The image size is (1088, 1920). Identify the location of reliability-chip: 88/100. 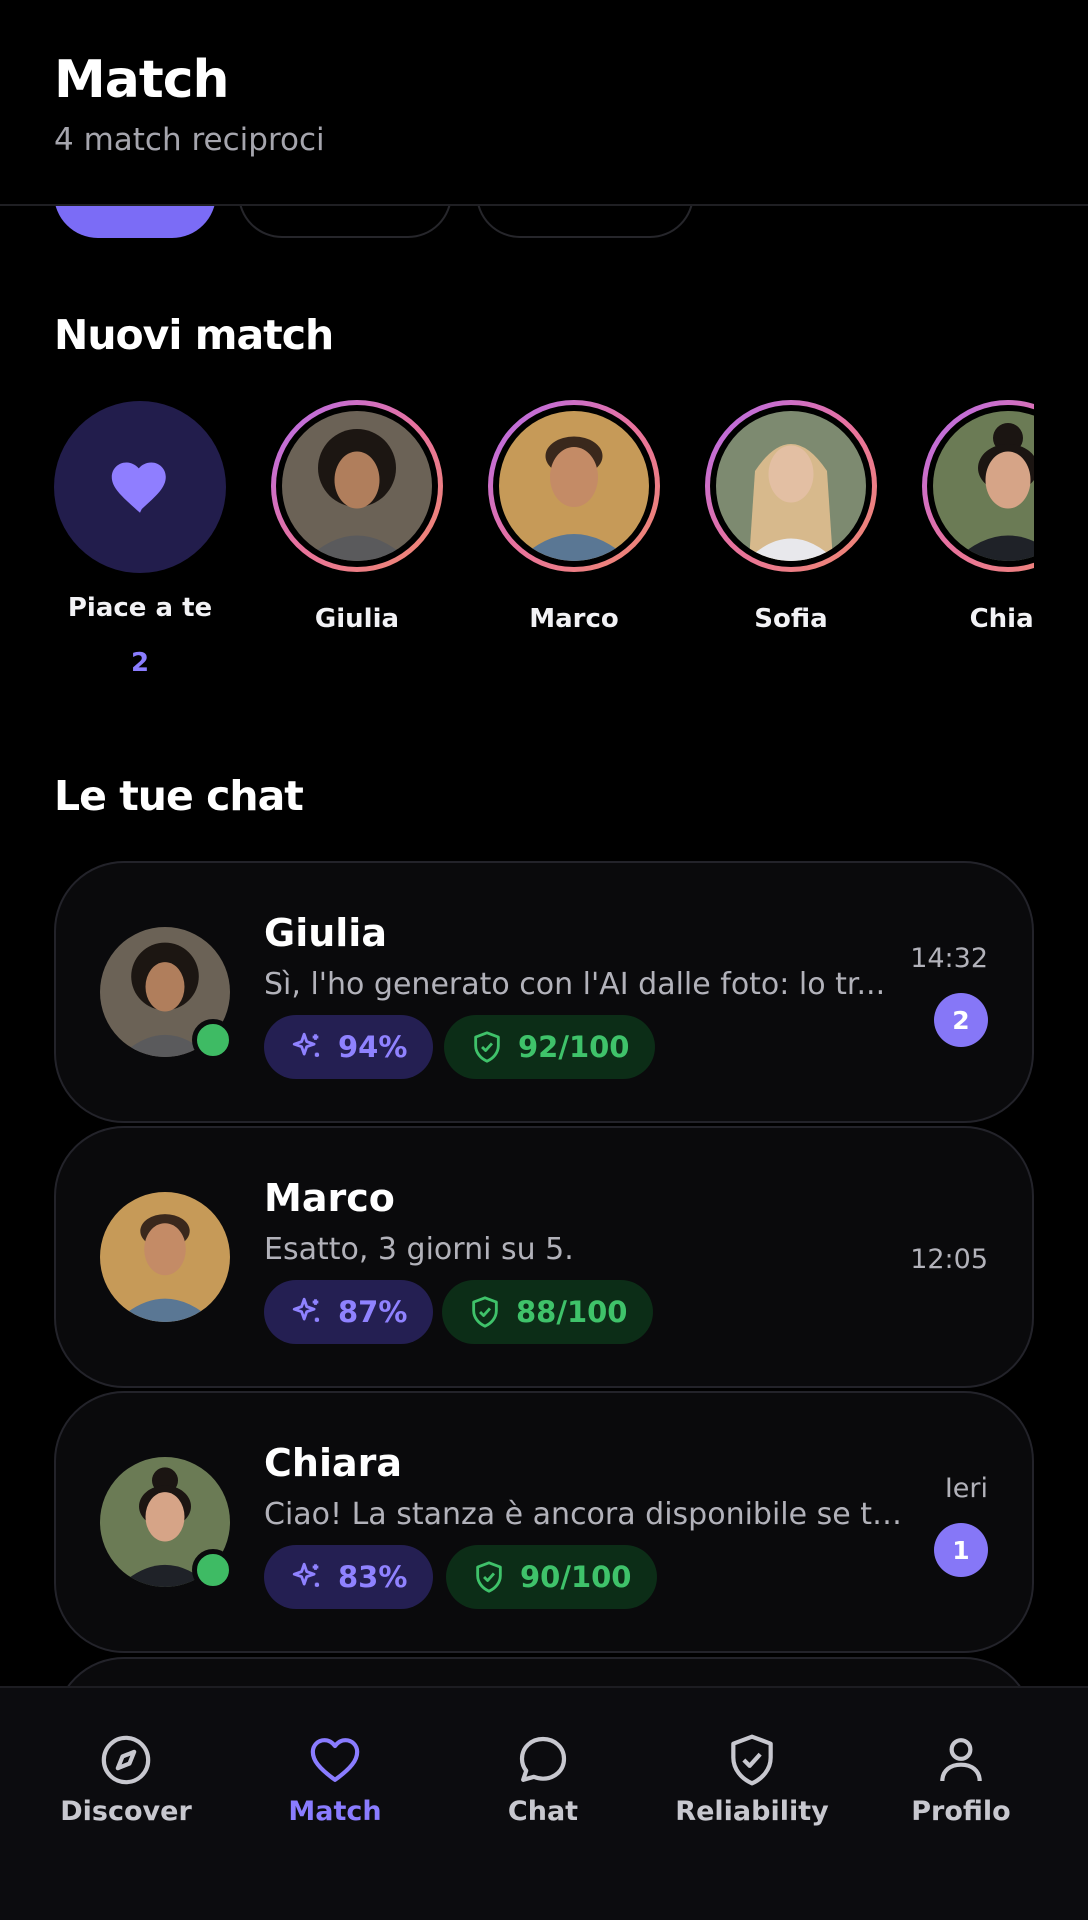
(548, 1312).